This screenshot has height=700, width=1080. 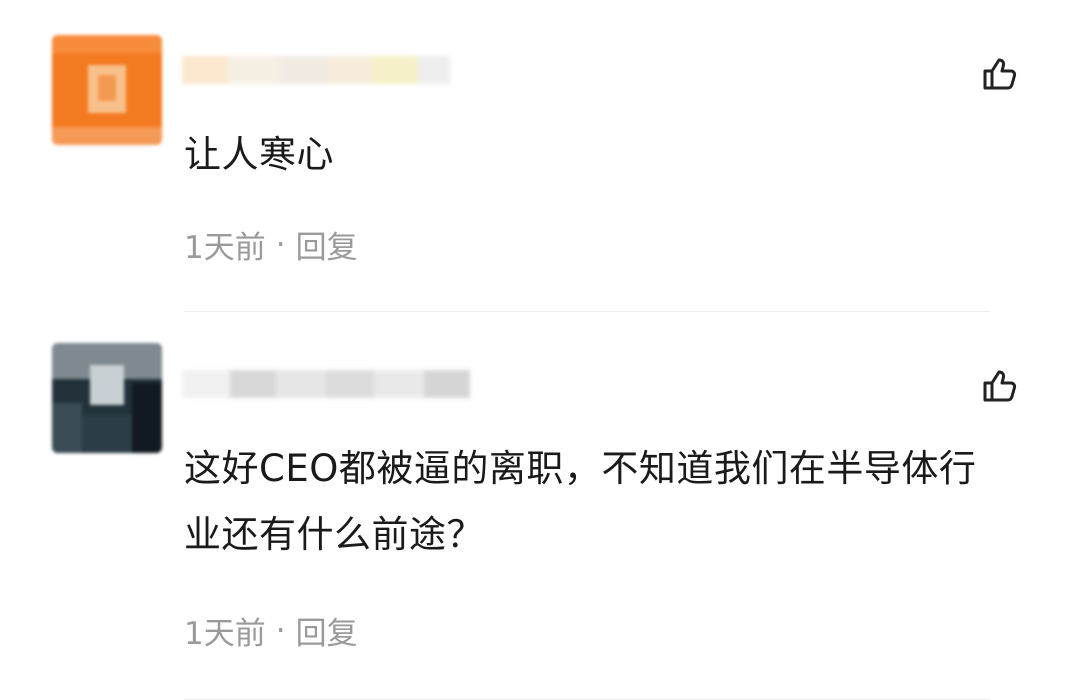 I want to click on comment-text: 这好CEO都被逼的离职，不知道我们在半导体行业还有什么前途？, so click(x=580, y=501).